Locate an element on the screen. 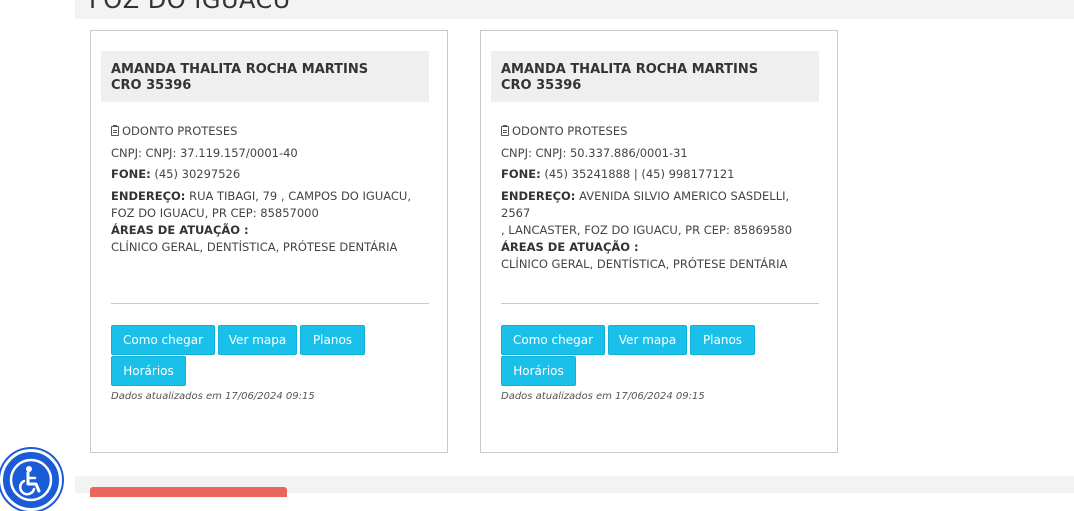  fone-value: (45) 30297526 is located at coordinates (197, 174).